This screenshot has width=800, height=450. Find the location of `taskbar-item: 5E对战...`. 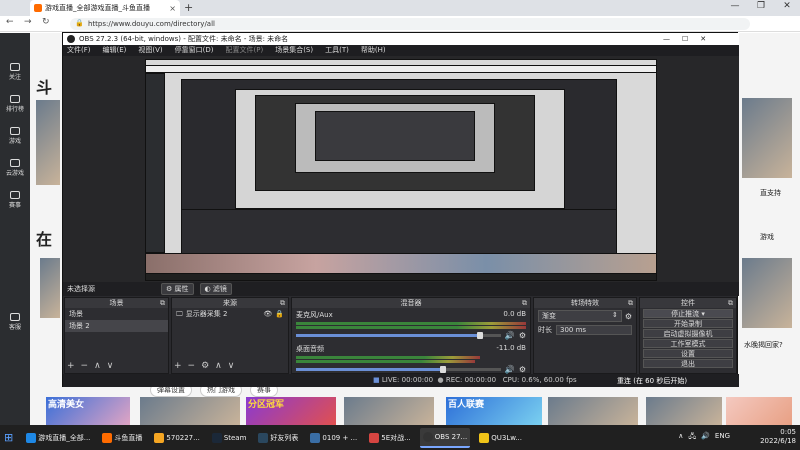

taskbar-item: 5E对战... is located at coordinates (390, 438).